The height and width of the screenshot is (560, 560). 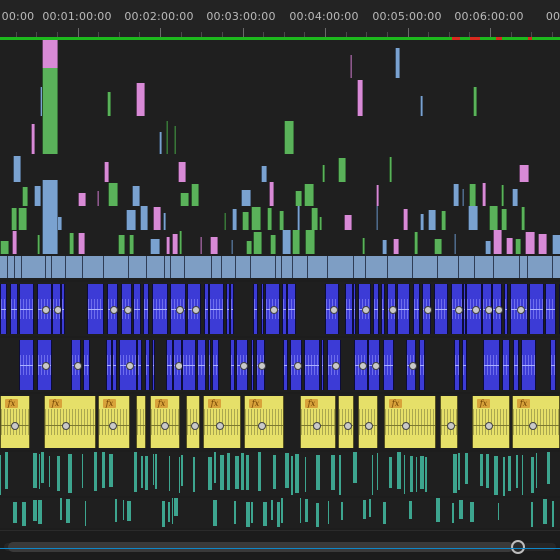 What do you see at coordinates (161, 403) in the screenshot?
I see `fx-icon: fx` at bounding box center [161, 403].